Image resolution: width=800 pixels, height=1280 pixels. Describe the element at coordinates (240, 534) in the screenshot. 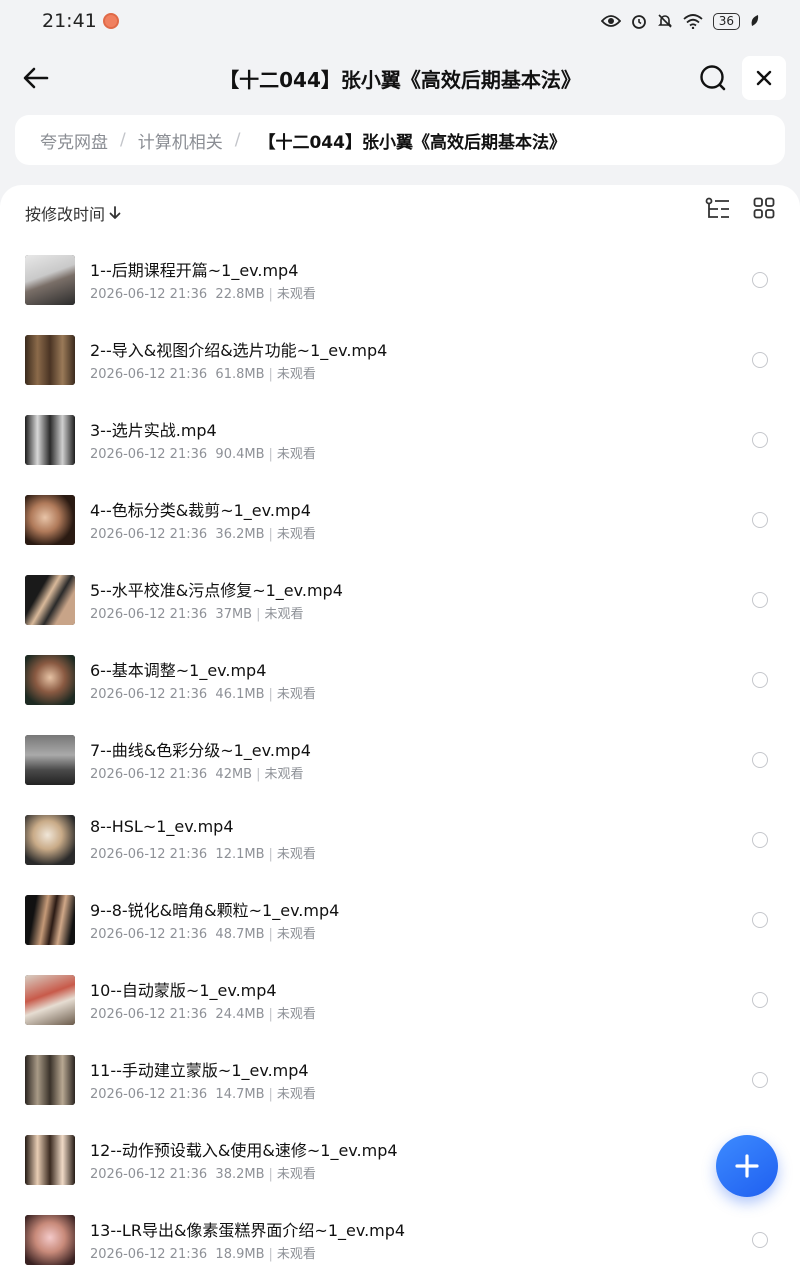

I see `file-size: 36.2MB` at that location.